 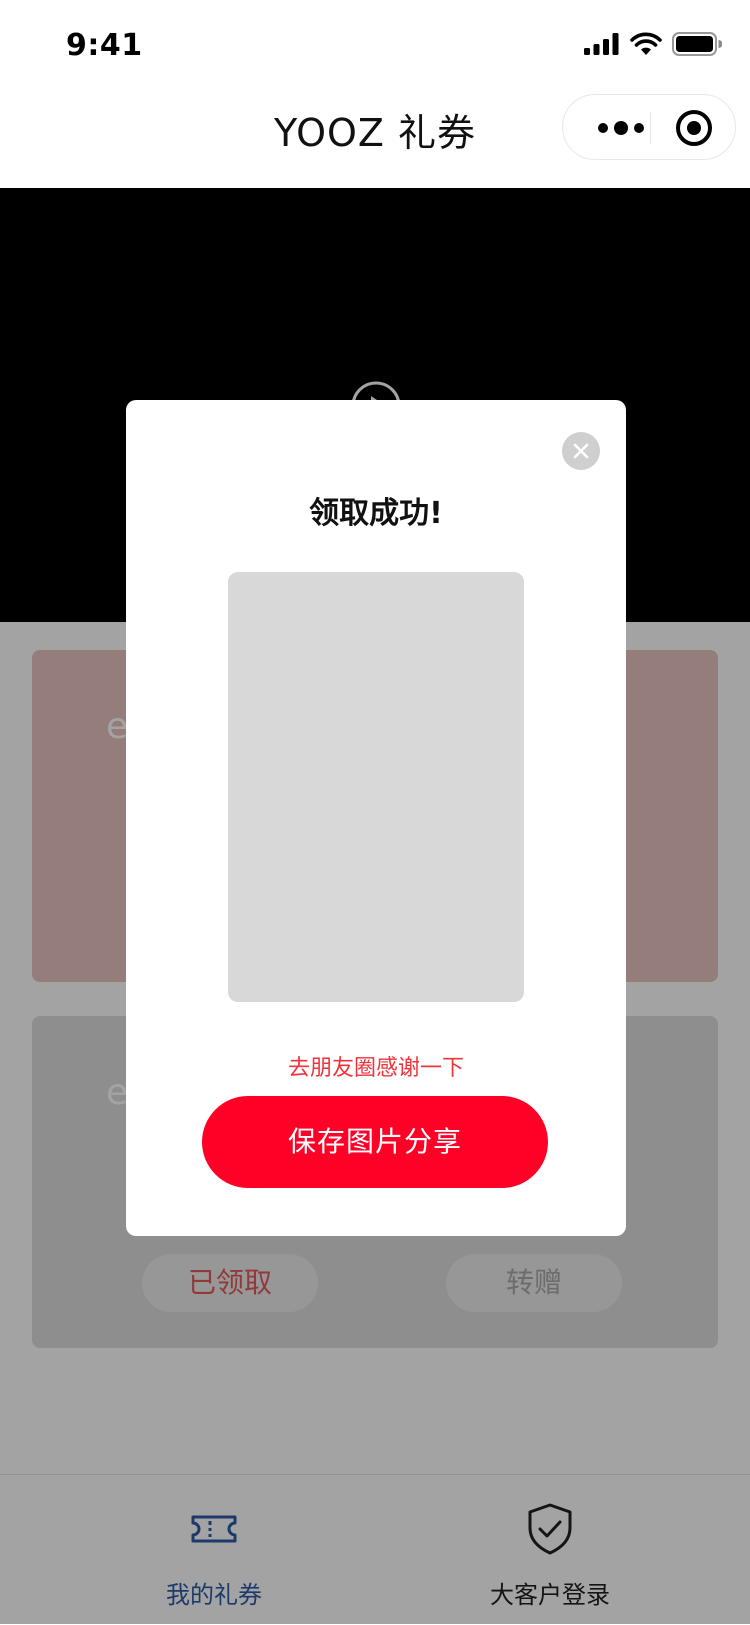 What do you see at coordinates (104, 45) in the screenshot?
I see `status-time: 9:41` at bounding box center [104, 45].